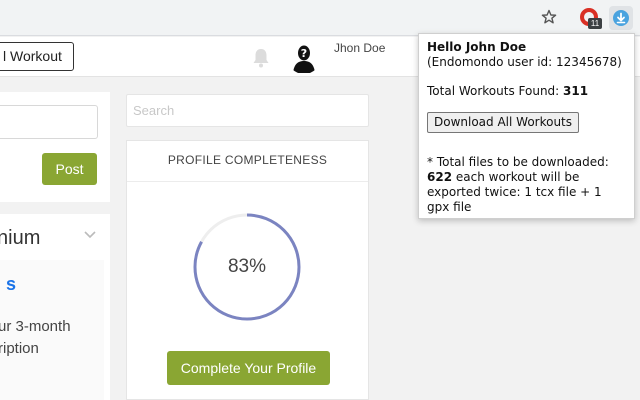  I want to click on avatar: ?, so click(304, 57).